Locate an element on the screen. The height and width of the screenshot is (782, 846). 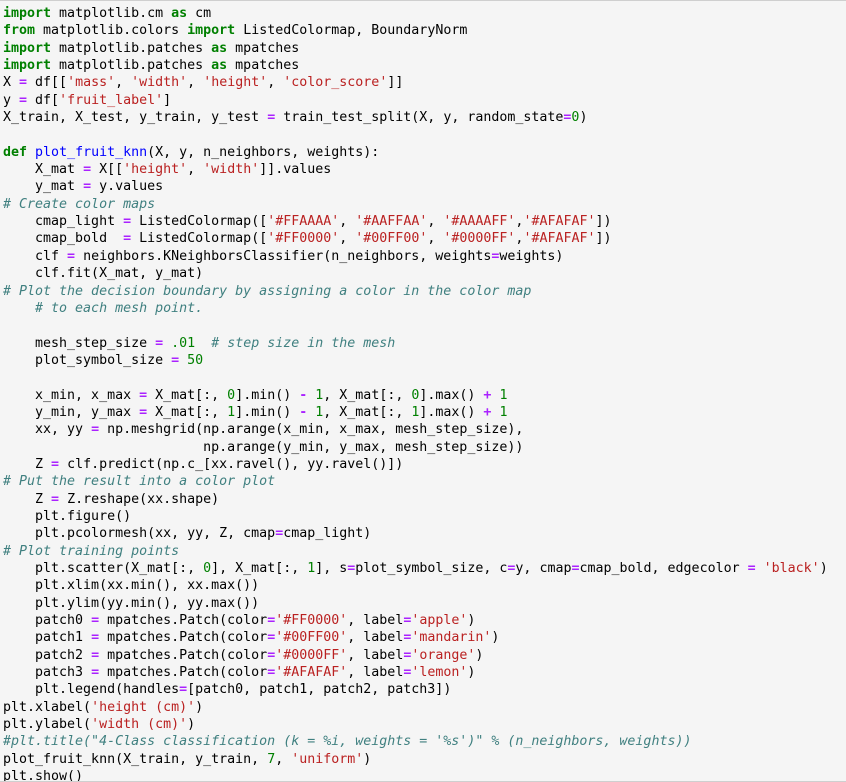
code-token-k: def is located at coordinates (15, 152).